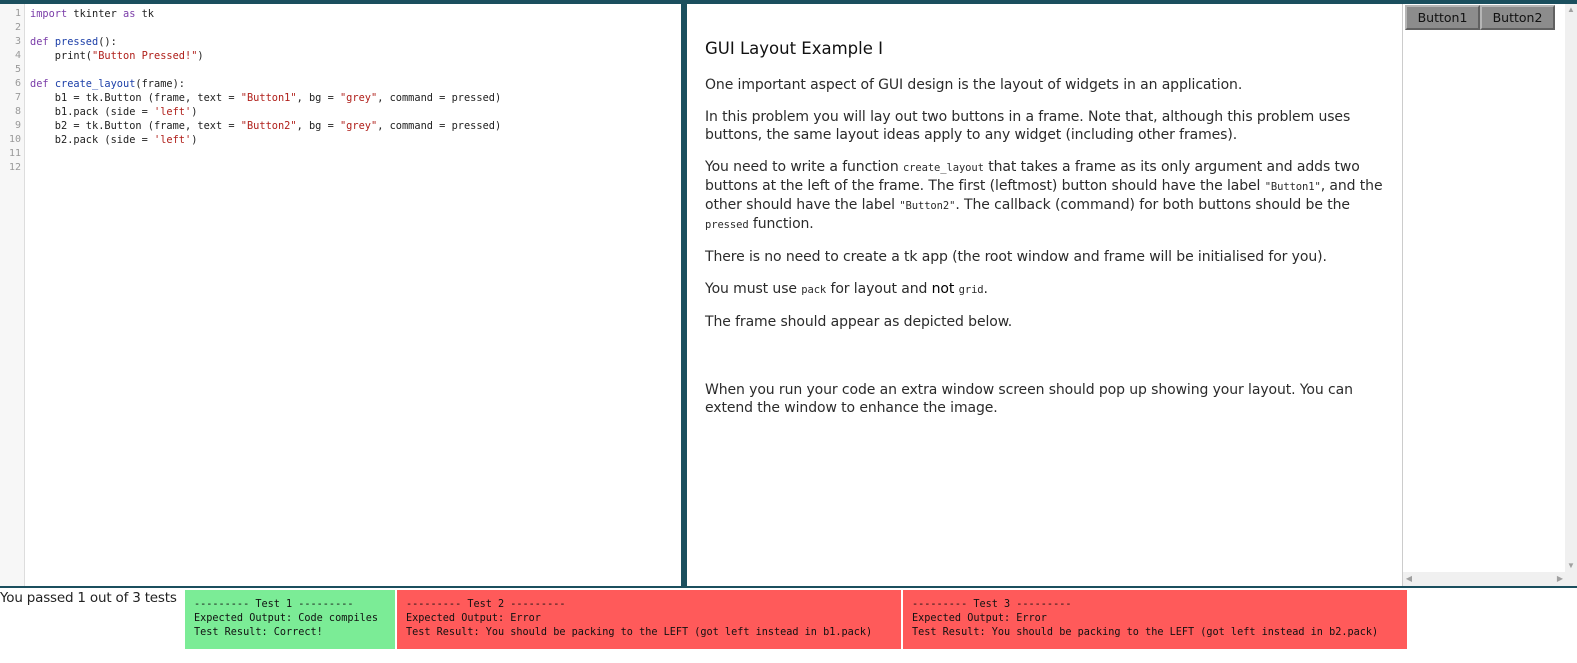 This screenshot has width=1577, height=663. Describe the element at coordinates (971, 290) in the screenshot. I see `inline-code: grid` at that location.